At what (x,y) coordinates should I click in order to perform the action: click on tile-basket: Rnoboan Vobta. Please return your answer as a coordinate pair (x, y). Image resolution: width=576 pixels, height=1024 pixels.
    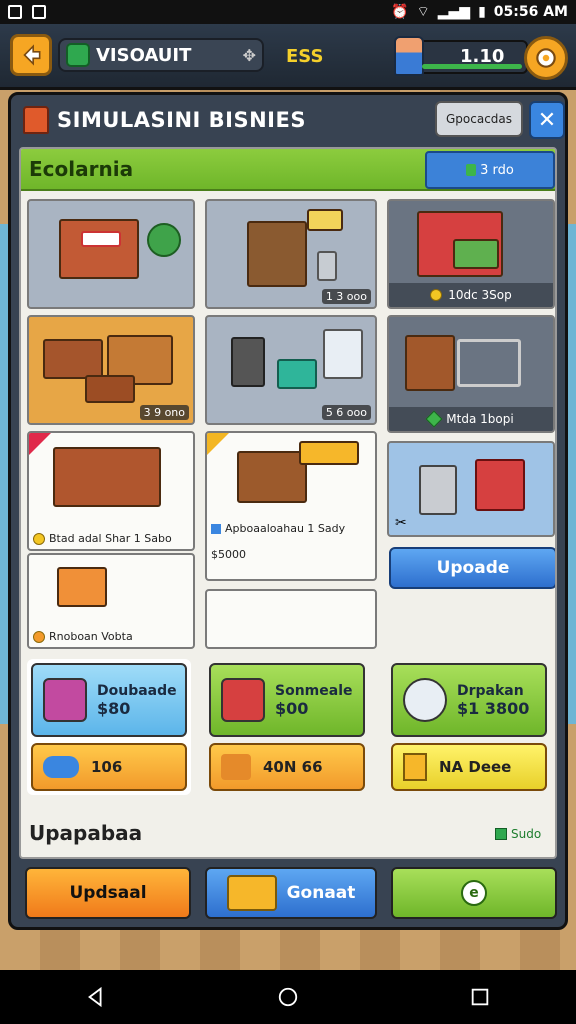
    Looking at the image, I should click on (111, 601).